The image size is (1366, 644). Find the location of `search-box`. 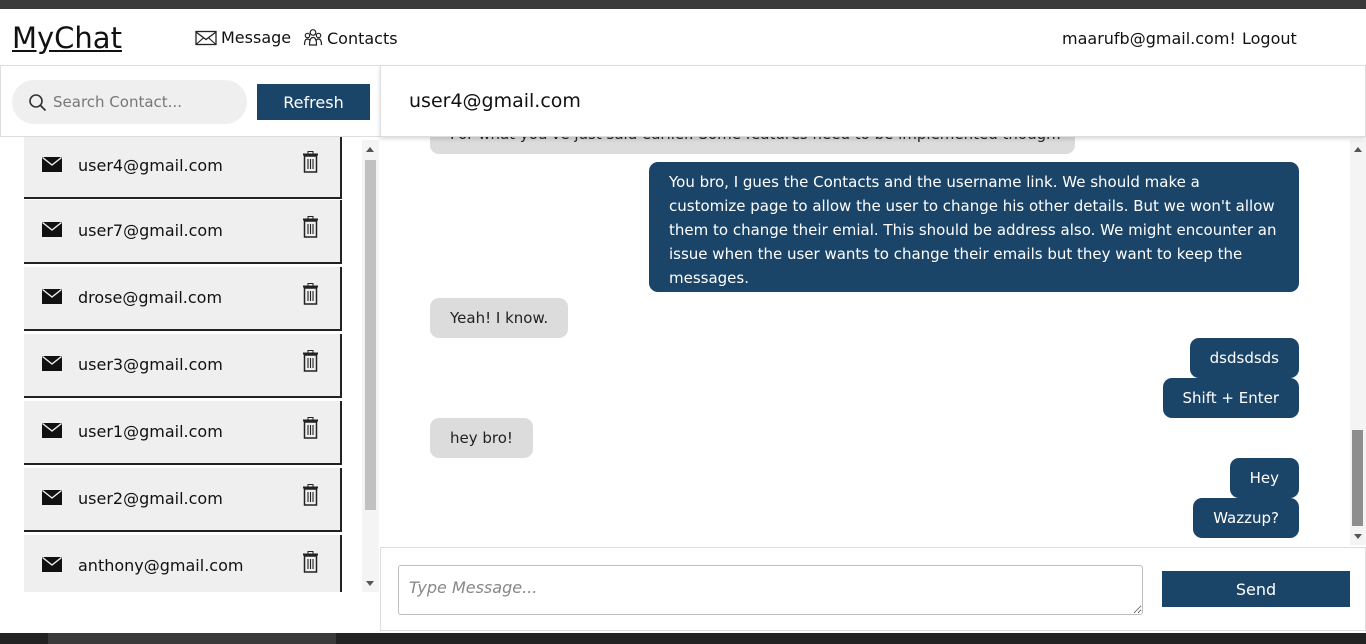

search-box is located at coordinates (129, 102).